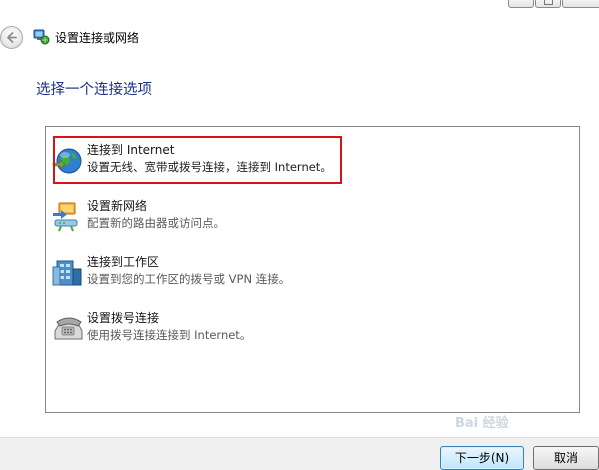 This screenshot has width=599, height=470. Describe the element at coordinates (94, 90) in the screenshot. I see `page-title: 选择一个连接选项` at that location.